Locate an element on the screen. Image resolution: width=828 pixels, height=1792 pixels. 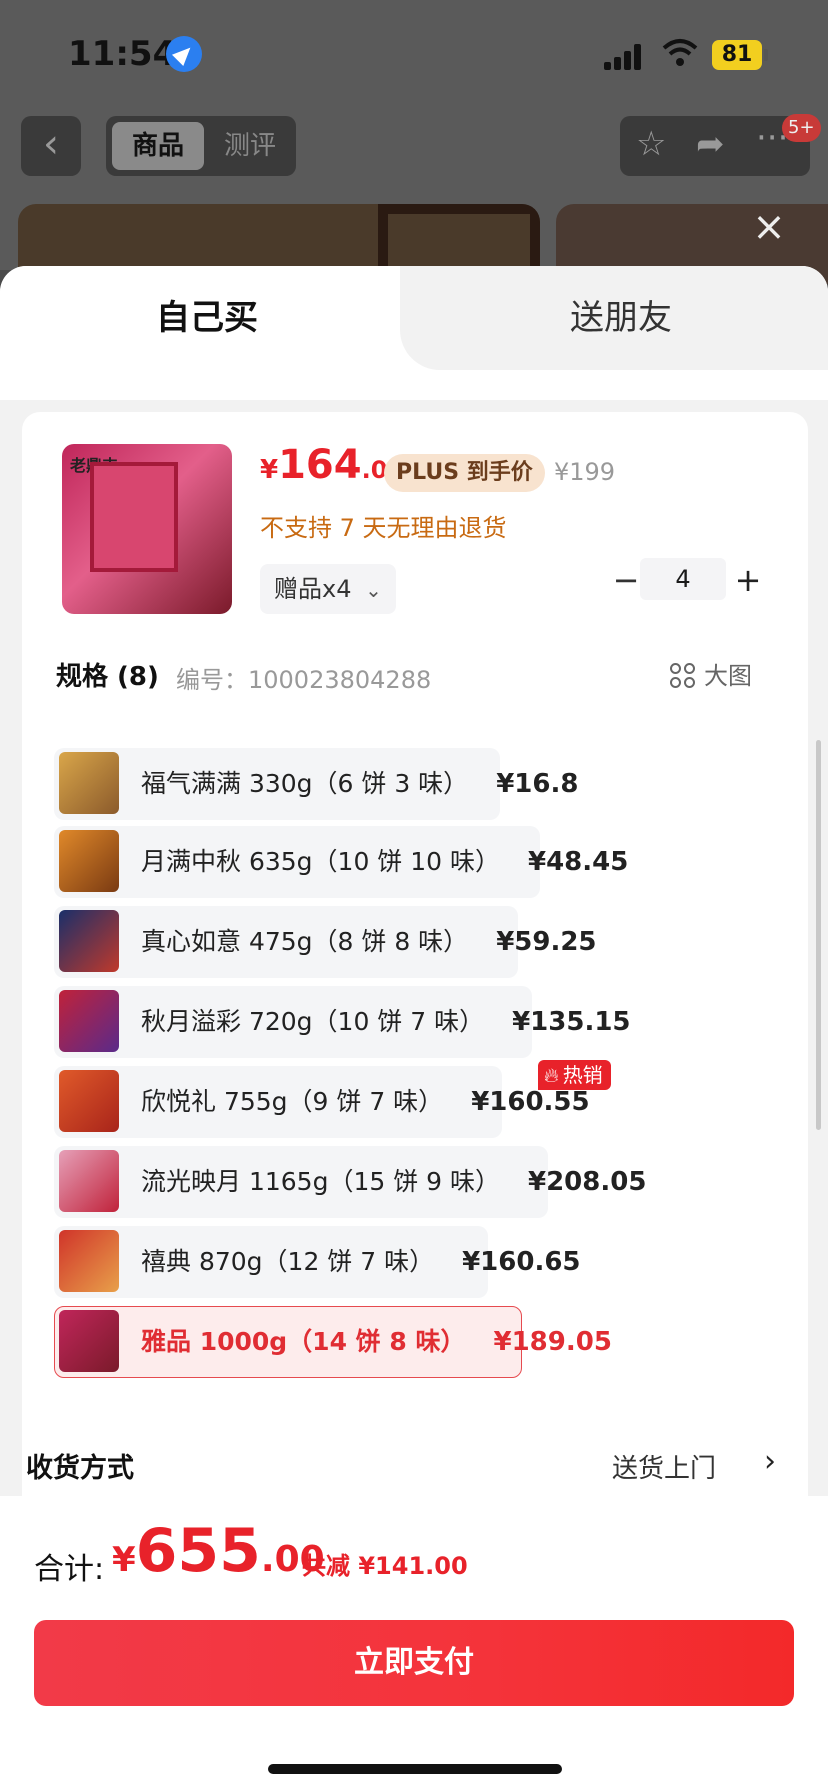
status-bar: 11:54 81 is located at coordinates (414, 54).